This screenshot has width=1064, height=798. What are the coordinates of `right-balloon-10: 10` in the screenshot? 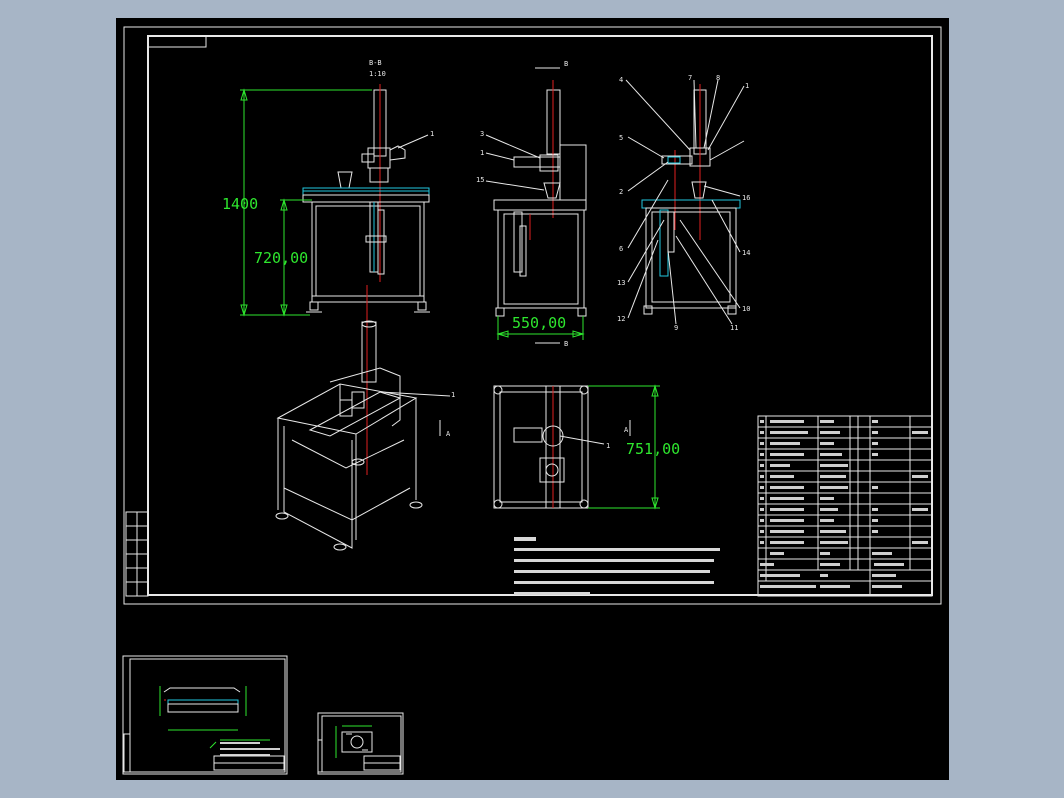 It's located at (746, 309).